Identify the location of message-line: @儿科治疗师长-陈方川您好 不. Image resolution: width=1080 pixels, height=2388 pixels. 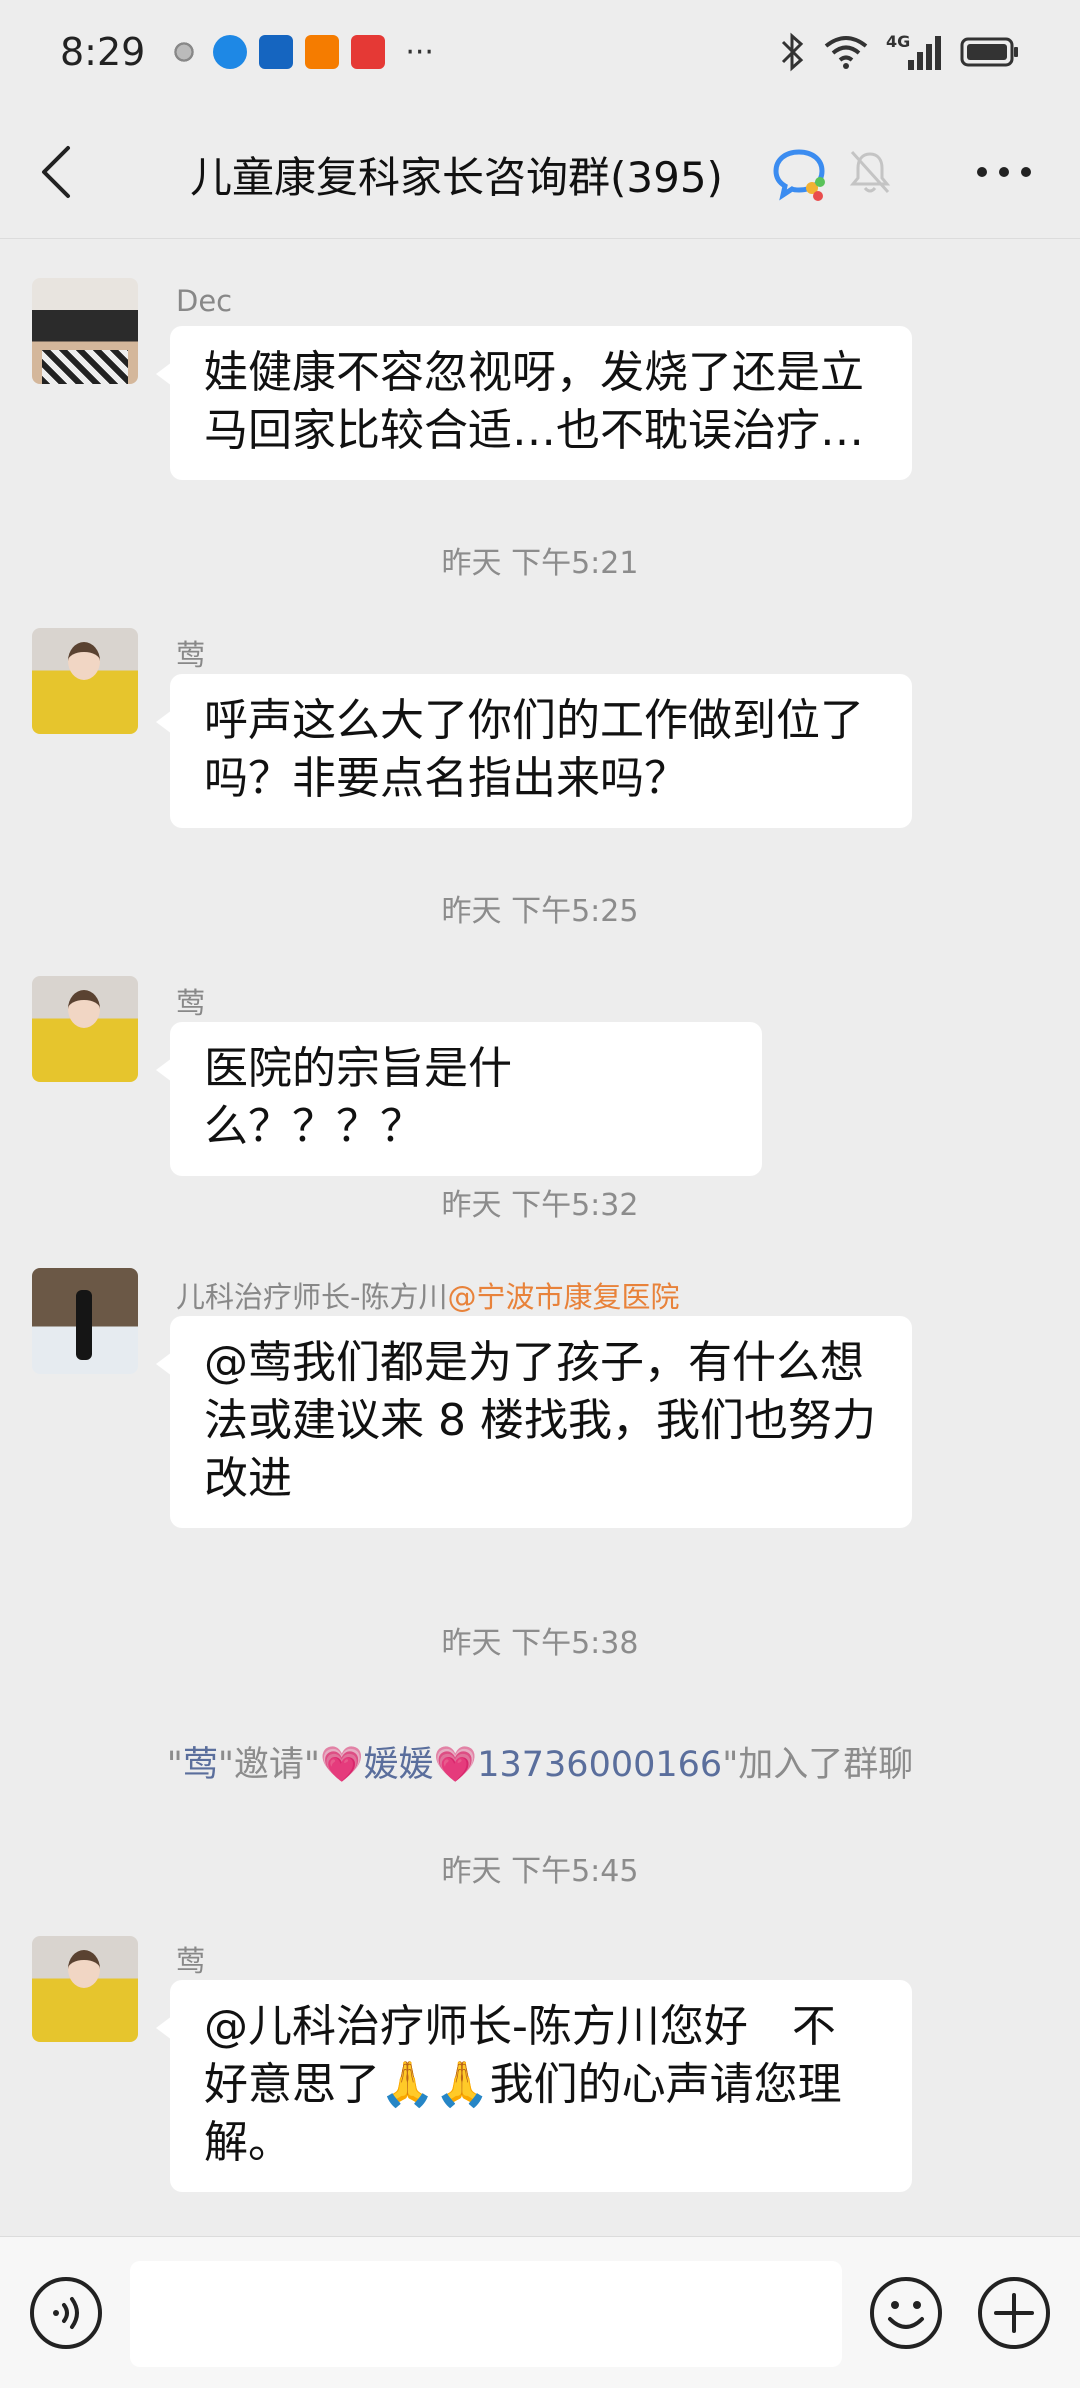
(520, 2026).